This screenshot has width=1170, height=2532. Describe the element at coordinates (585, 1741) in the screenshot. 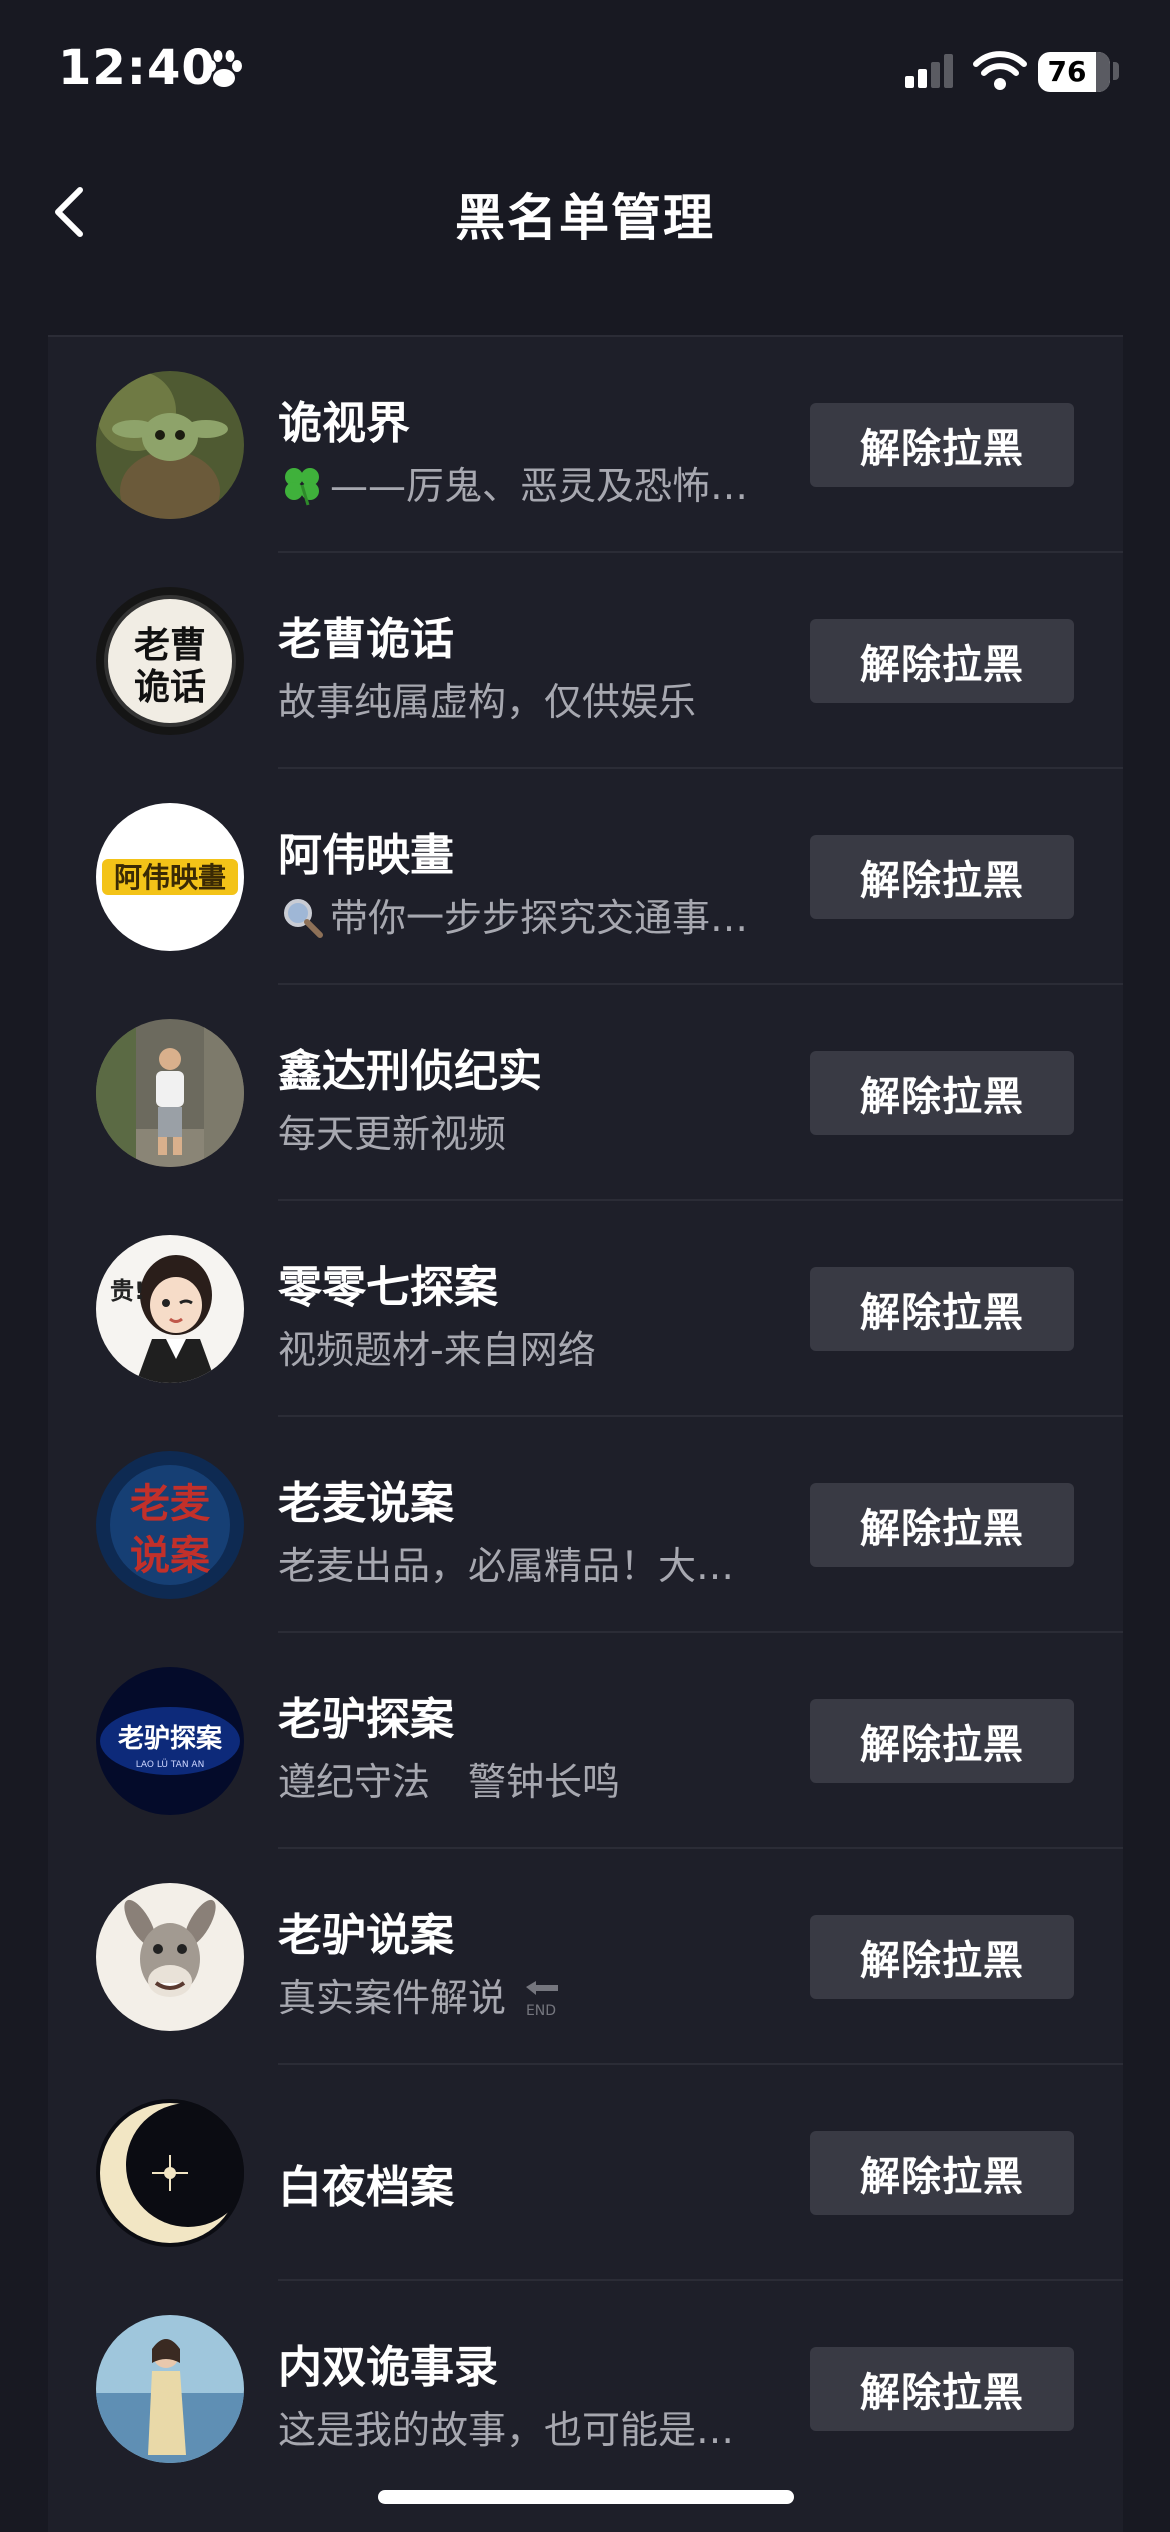

I see `list-item: 老驴探案 LAO LÜ TAN AN 老驴探案 遵纪守法 警钟长鸣 解除拉黑` at that location.